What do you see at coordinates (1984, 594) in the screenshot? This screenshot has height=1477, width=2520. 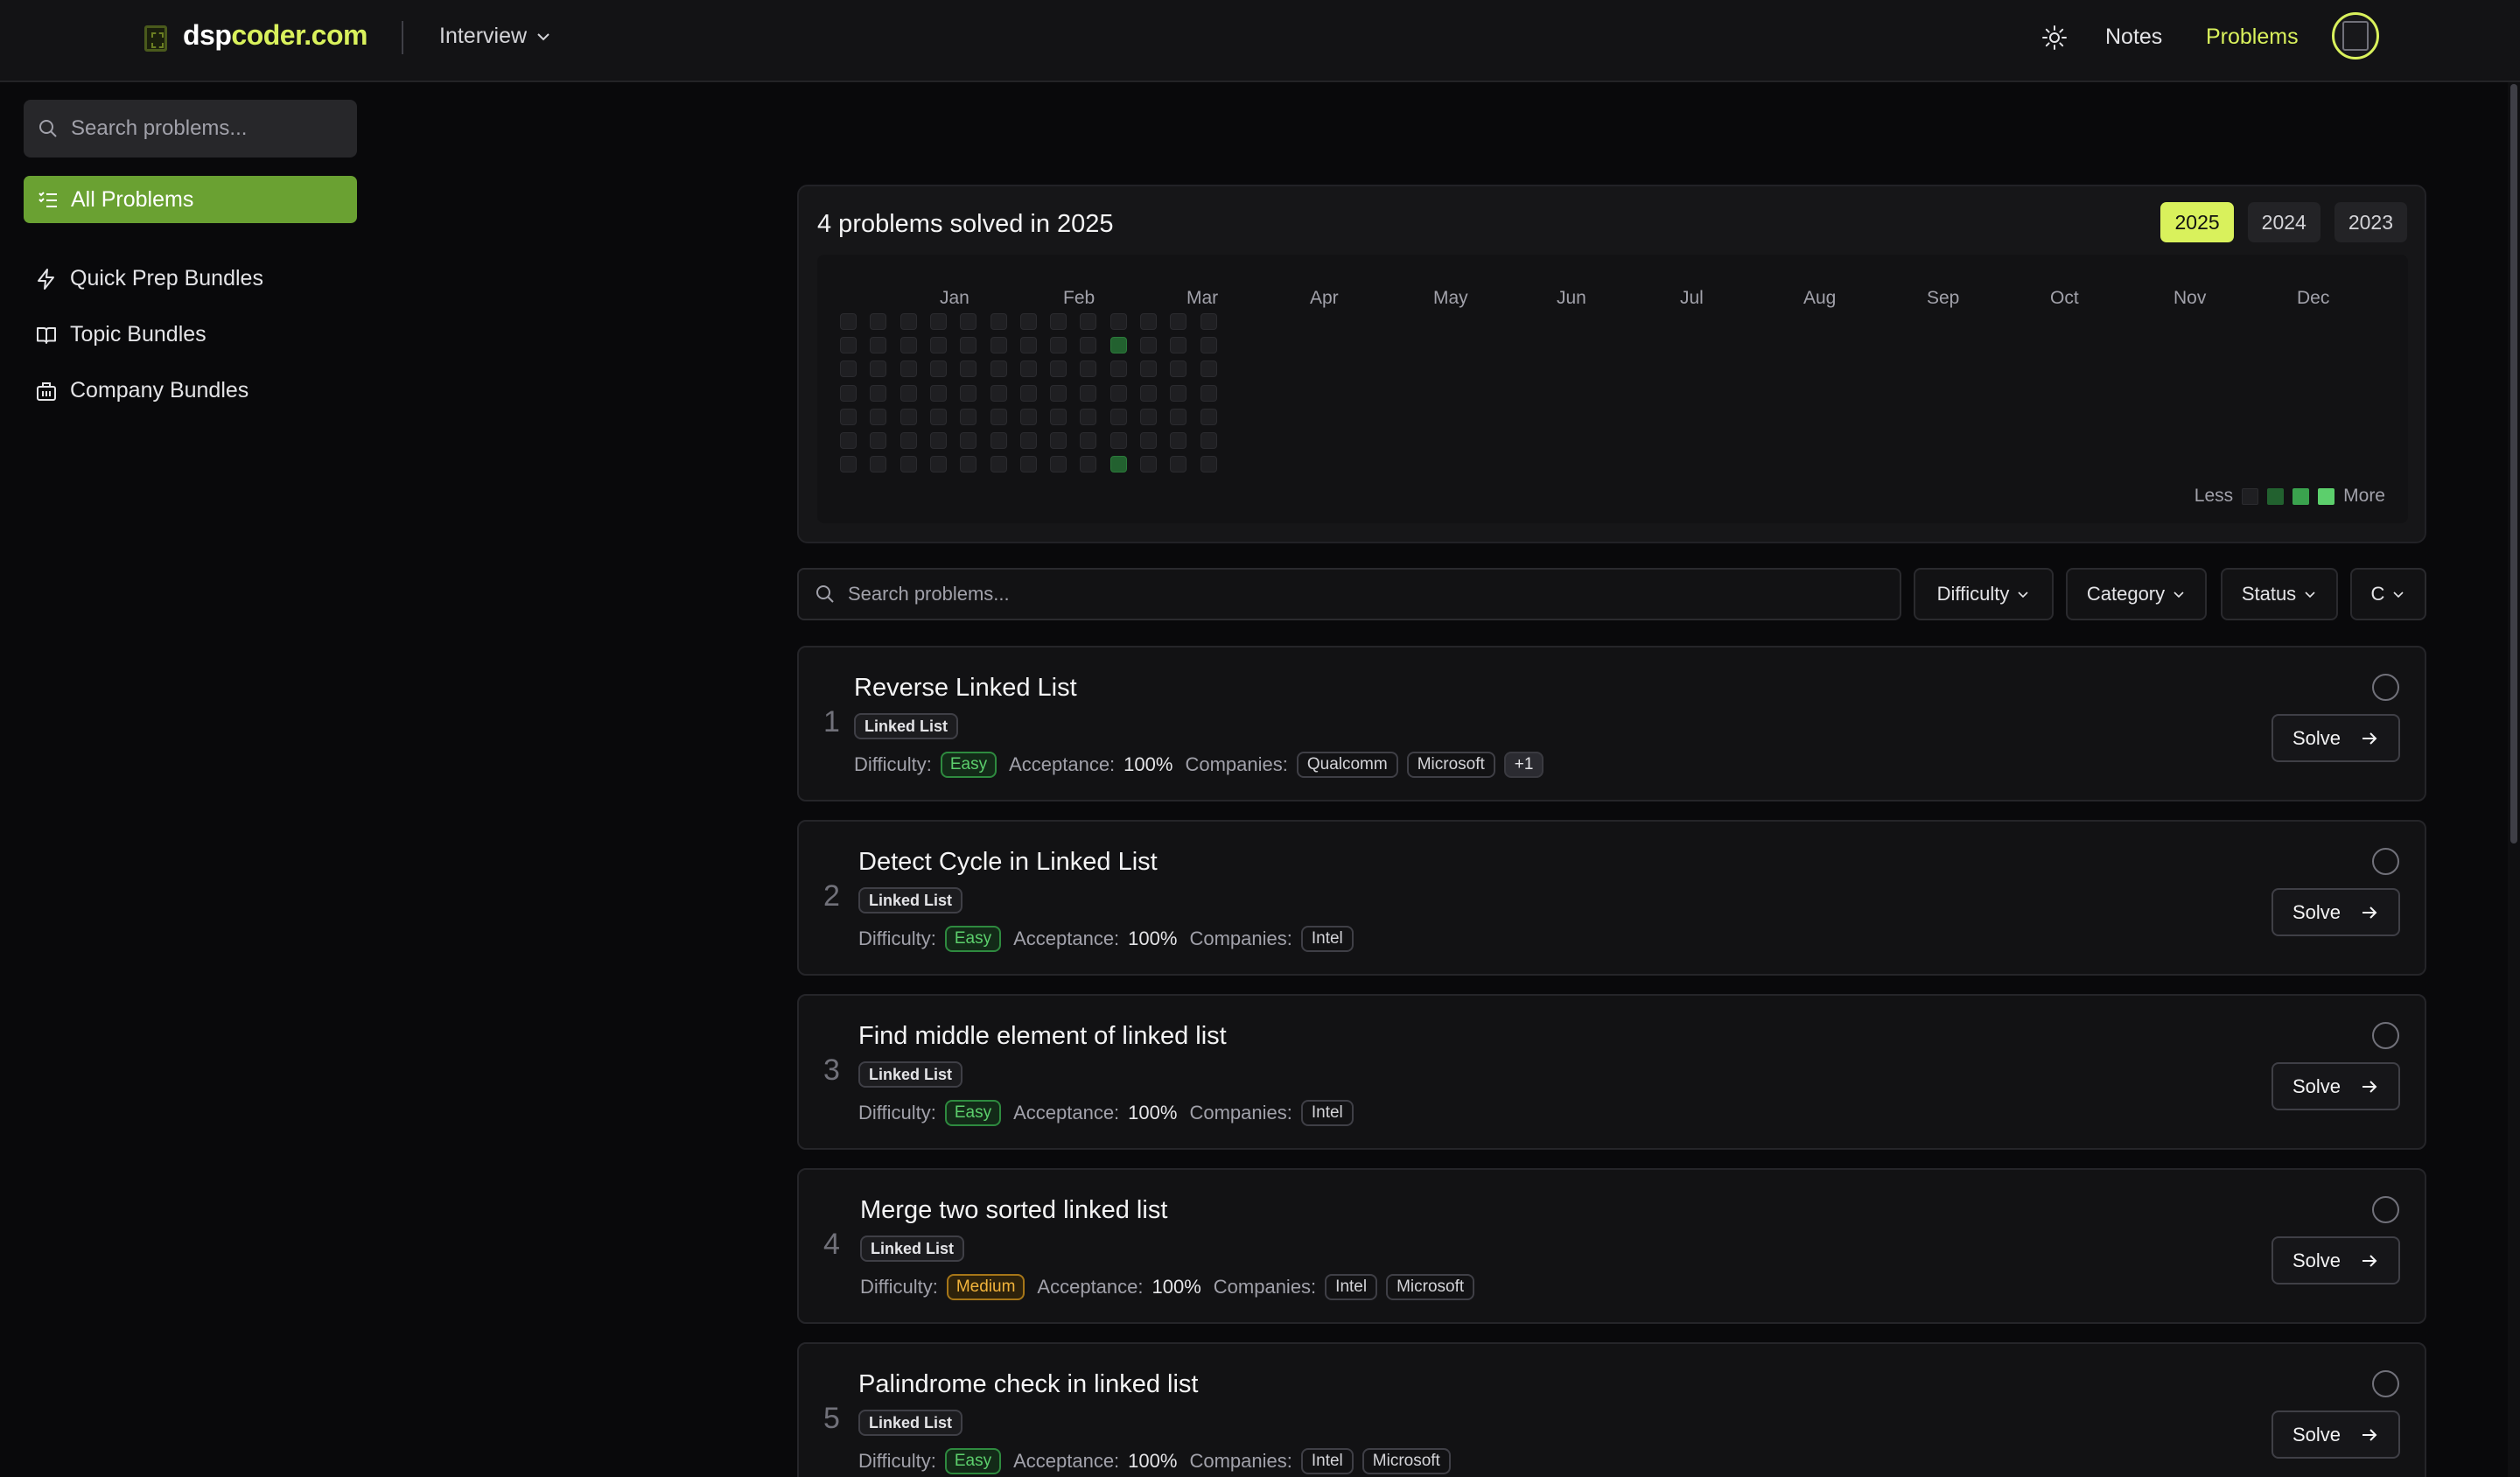 I see `difficulty-filter-dropdown: Difficulty` at bounding box center [1984, 594].